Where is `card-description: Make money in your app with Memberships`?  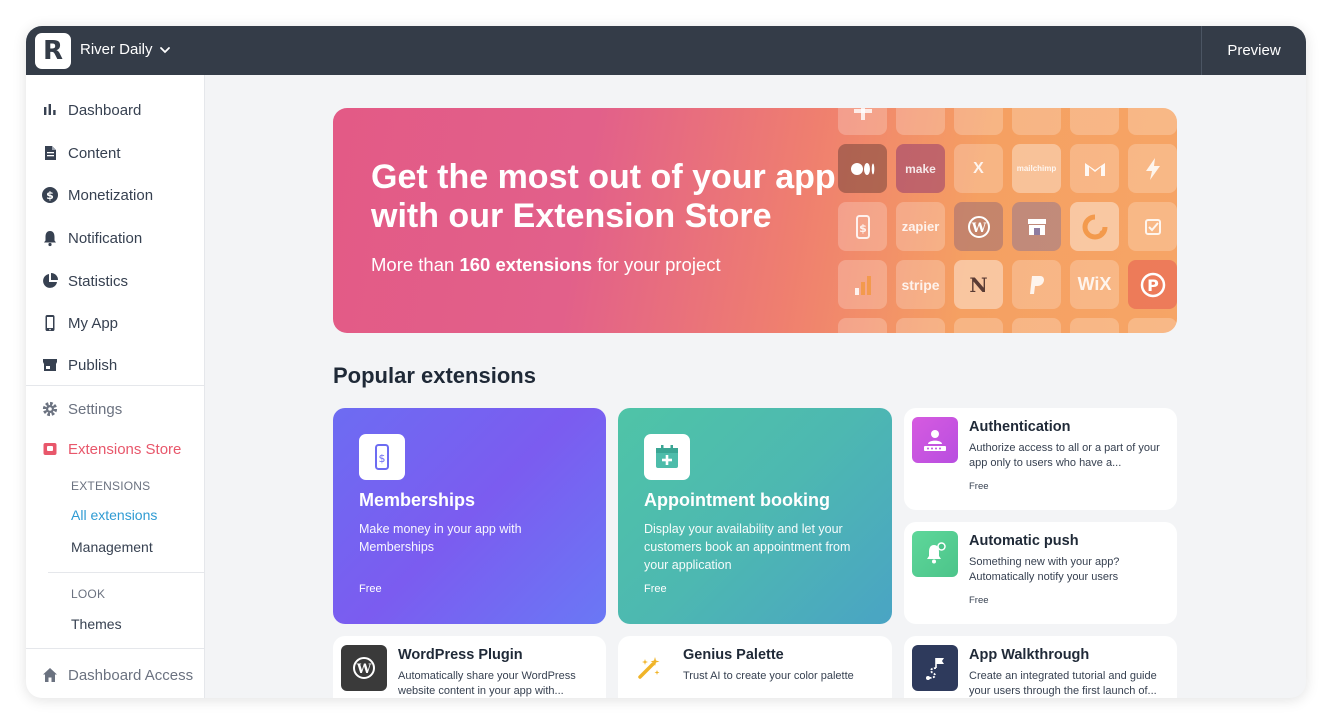 card-description: Make money in your app with Memberships is located at coordinates (440, 538).